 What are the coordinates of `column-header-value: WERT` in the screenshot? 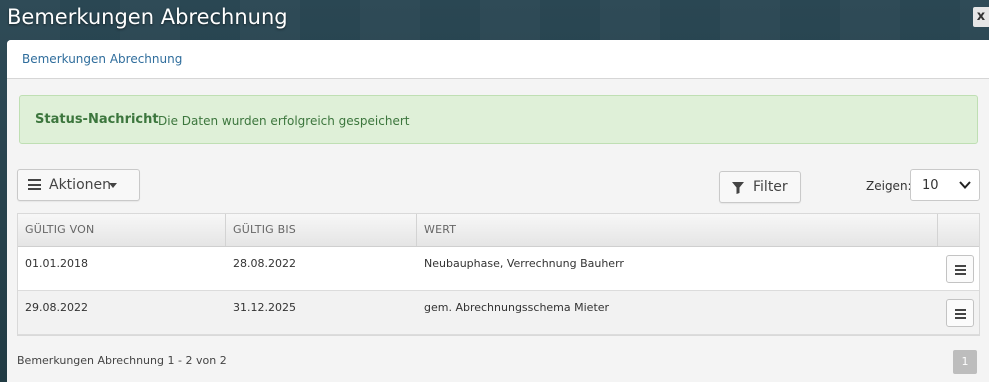 It's located at (677, 230).